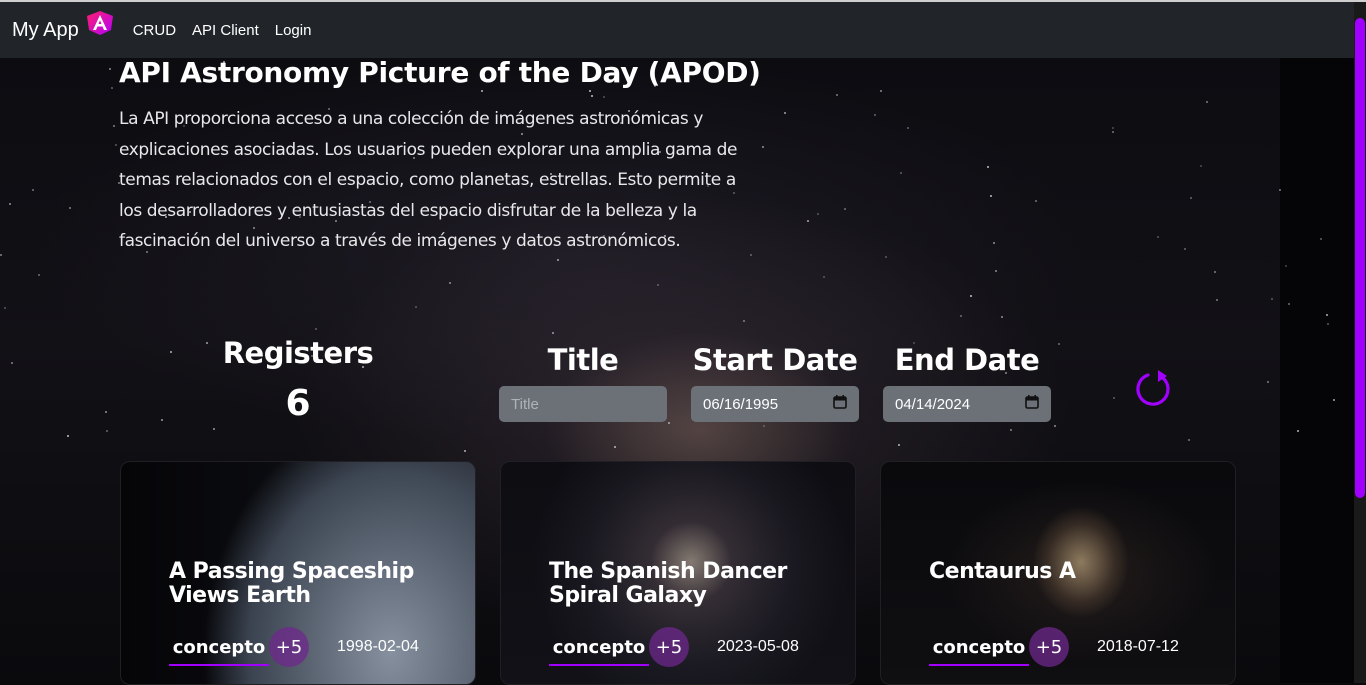 This screenshot has width=1366, height=685. I want to click on end-date-input: 04/14/2024, so click(967, 404).